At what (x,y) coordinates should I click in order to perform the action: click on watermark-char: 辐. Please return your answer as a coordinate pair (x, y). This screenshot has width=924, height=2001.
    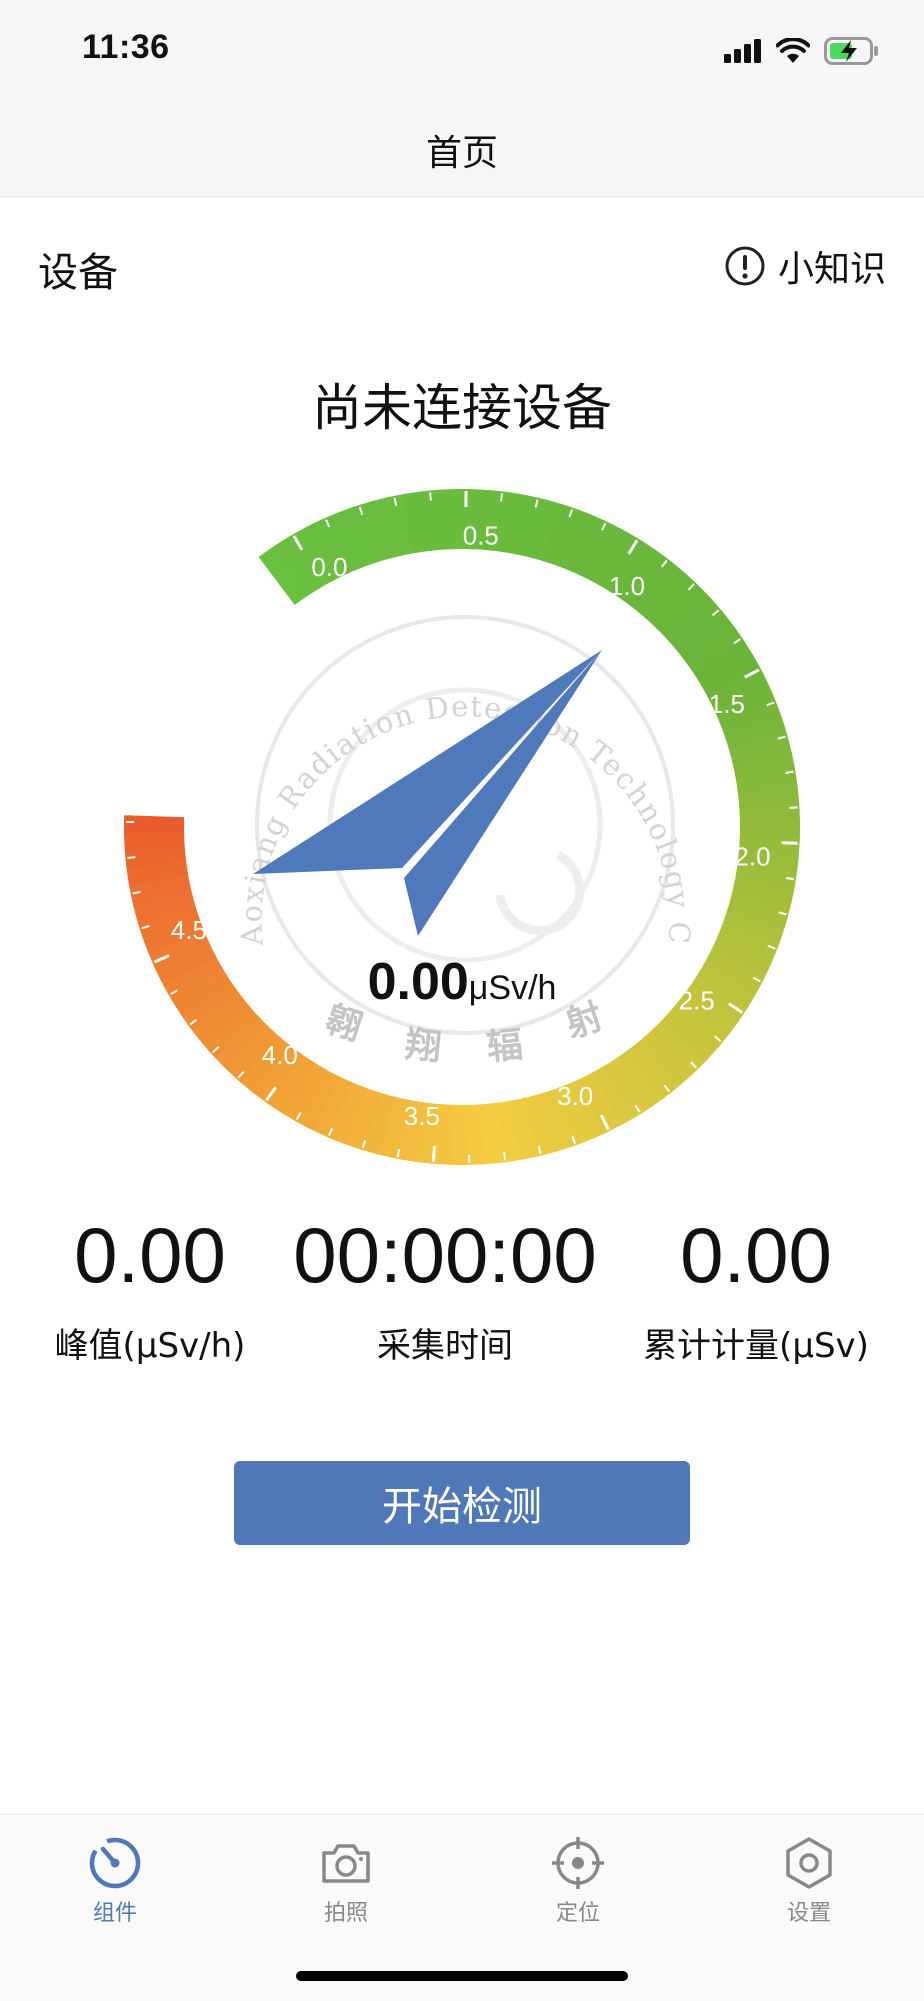
    Looking at the image, I should click on (505, 1046).